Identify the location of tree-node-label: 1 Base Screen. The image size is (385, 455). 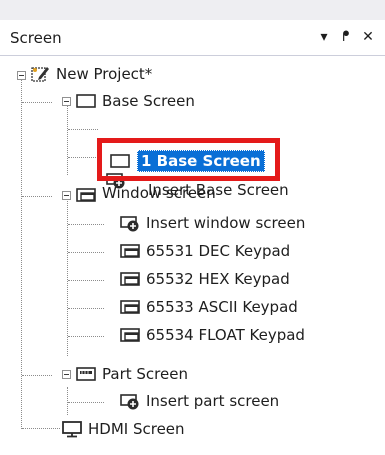
(201, 161).